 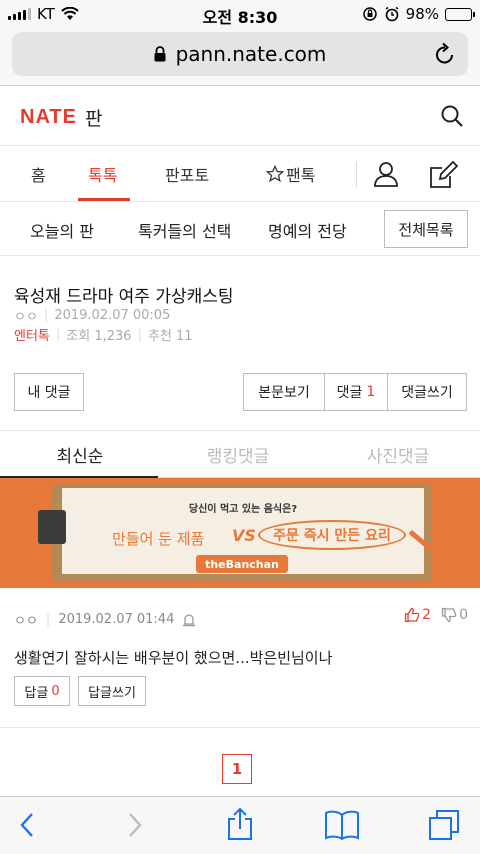 I want to click on status-bar: KT 오전 8:30 98%, so click(x=240, y=14).